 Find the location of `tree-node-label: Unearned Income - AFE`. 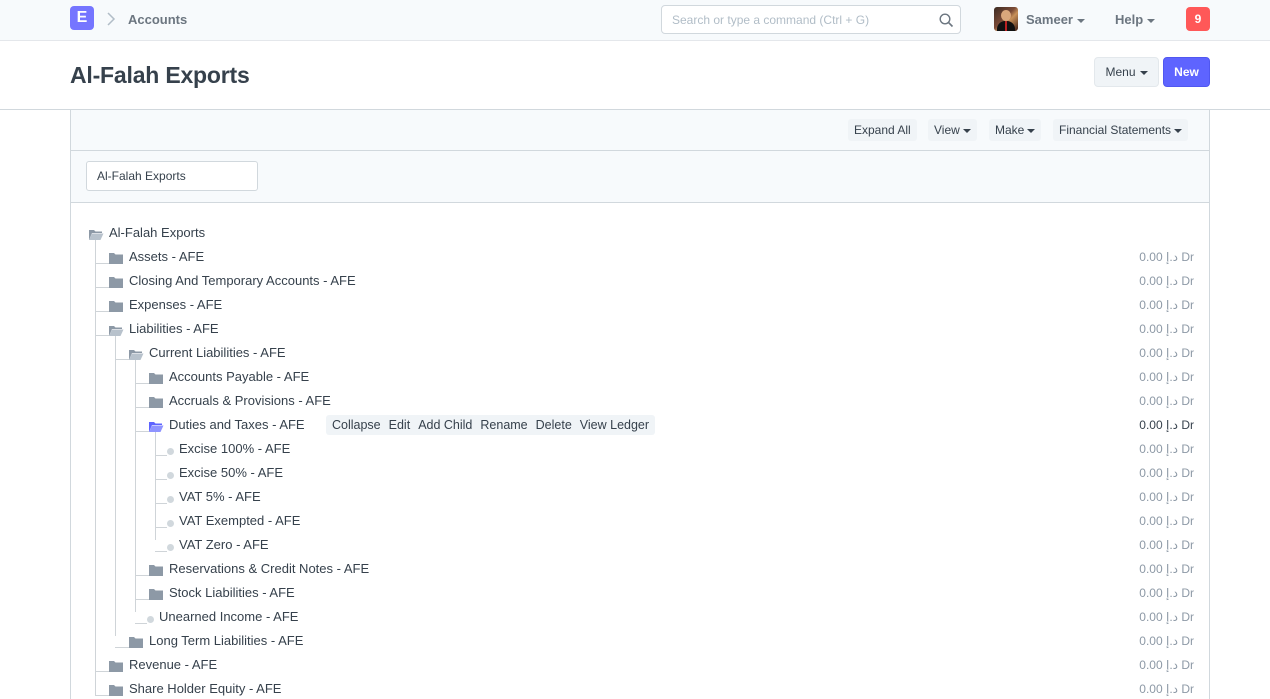

tree-node-label: Unearned Income - AFE is located at coordinates (228, 617).